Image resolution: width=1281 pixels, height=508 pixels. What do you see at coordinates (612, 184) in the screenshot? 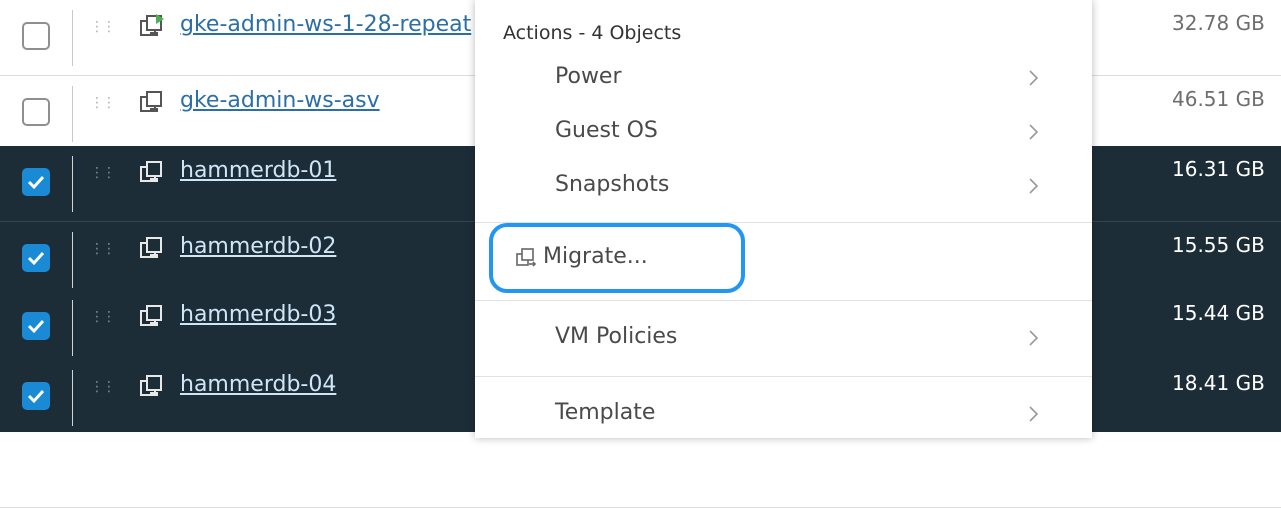
I see `menu-item-label: Snapshots` at bounding box center [612, 184].